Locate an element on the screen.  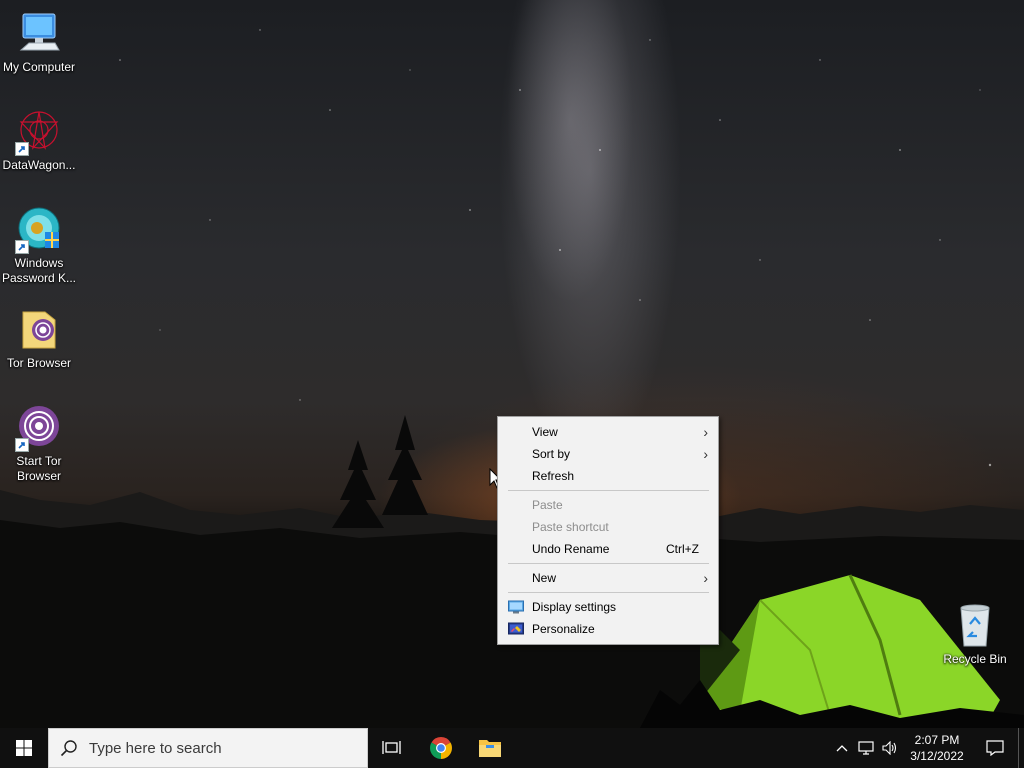
menu-item-refresh: Refresh is located at coordinates (608, 476).